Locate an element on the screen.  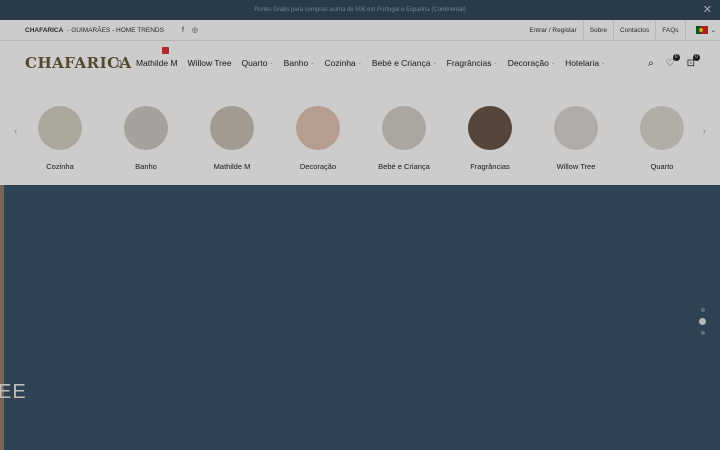
nav-item-quarto: Quarto ⌄ is located at coordinates (257, 63).